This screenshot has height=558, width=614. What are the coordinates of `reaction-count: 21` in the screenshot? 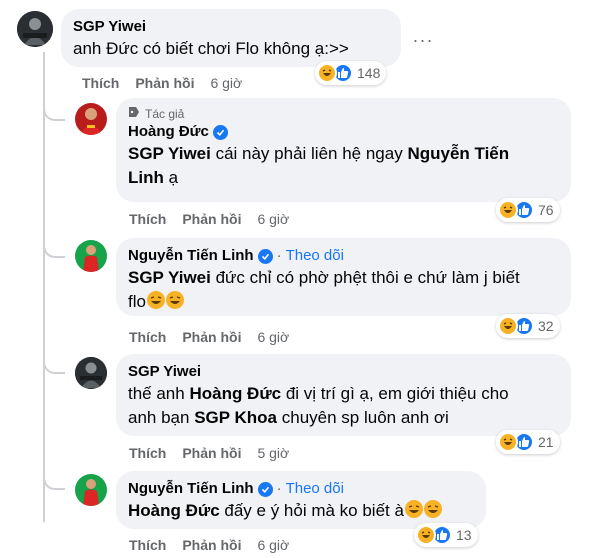 It's located at (546, 442).